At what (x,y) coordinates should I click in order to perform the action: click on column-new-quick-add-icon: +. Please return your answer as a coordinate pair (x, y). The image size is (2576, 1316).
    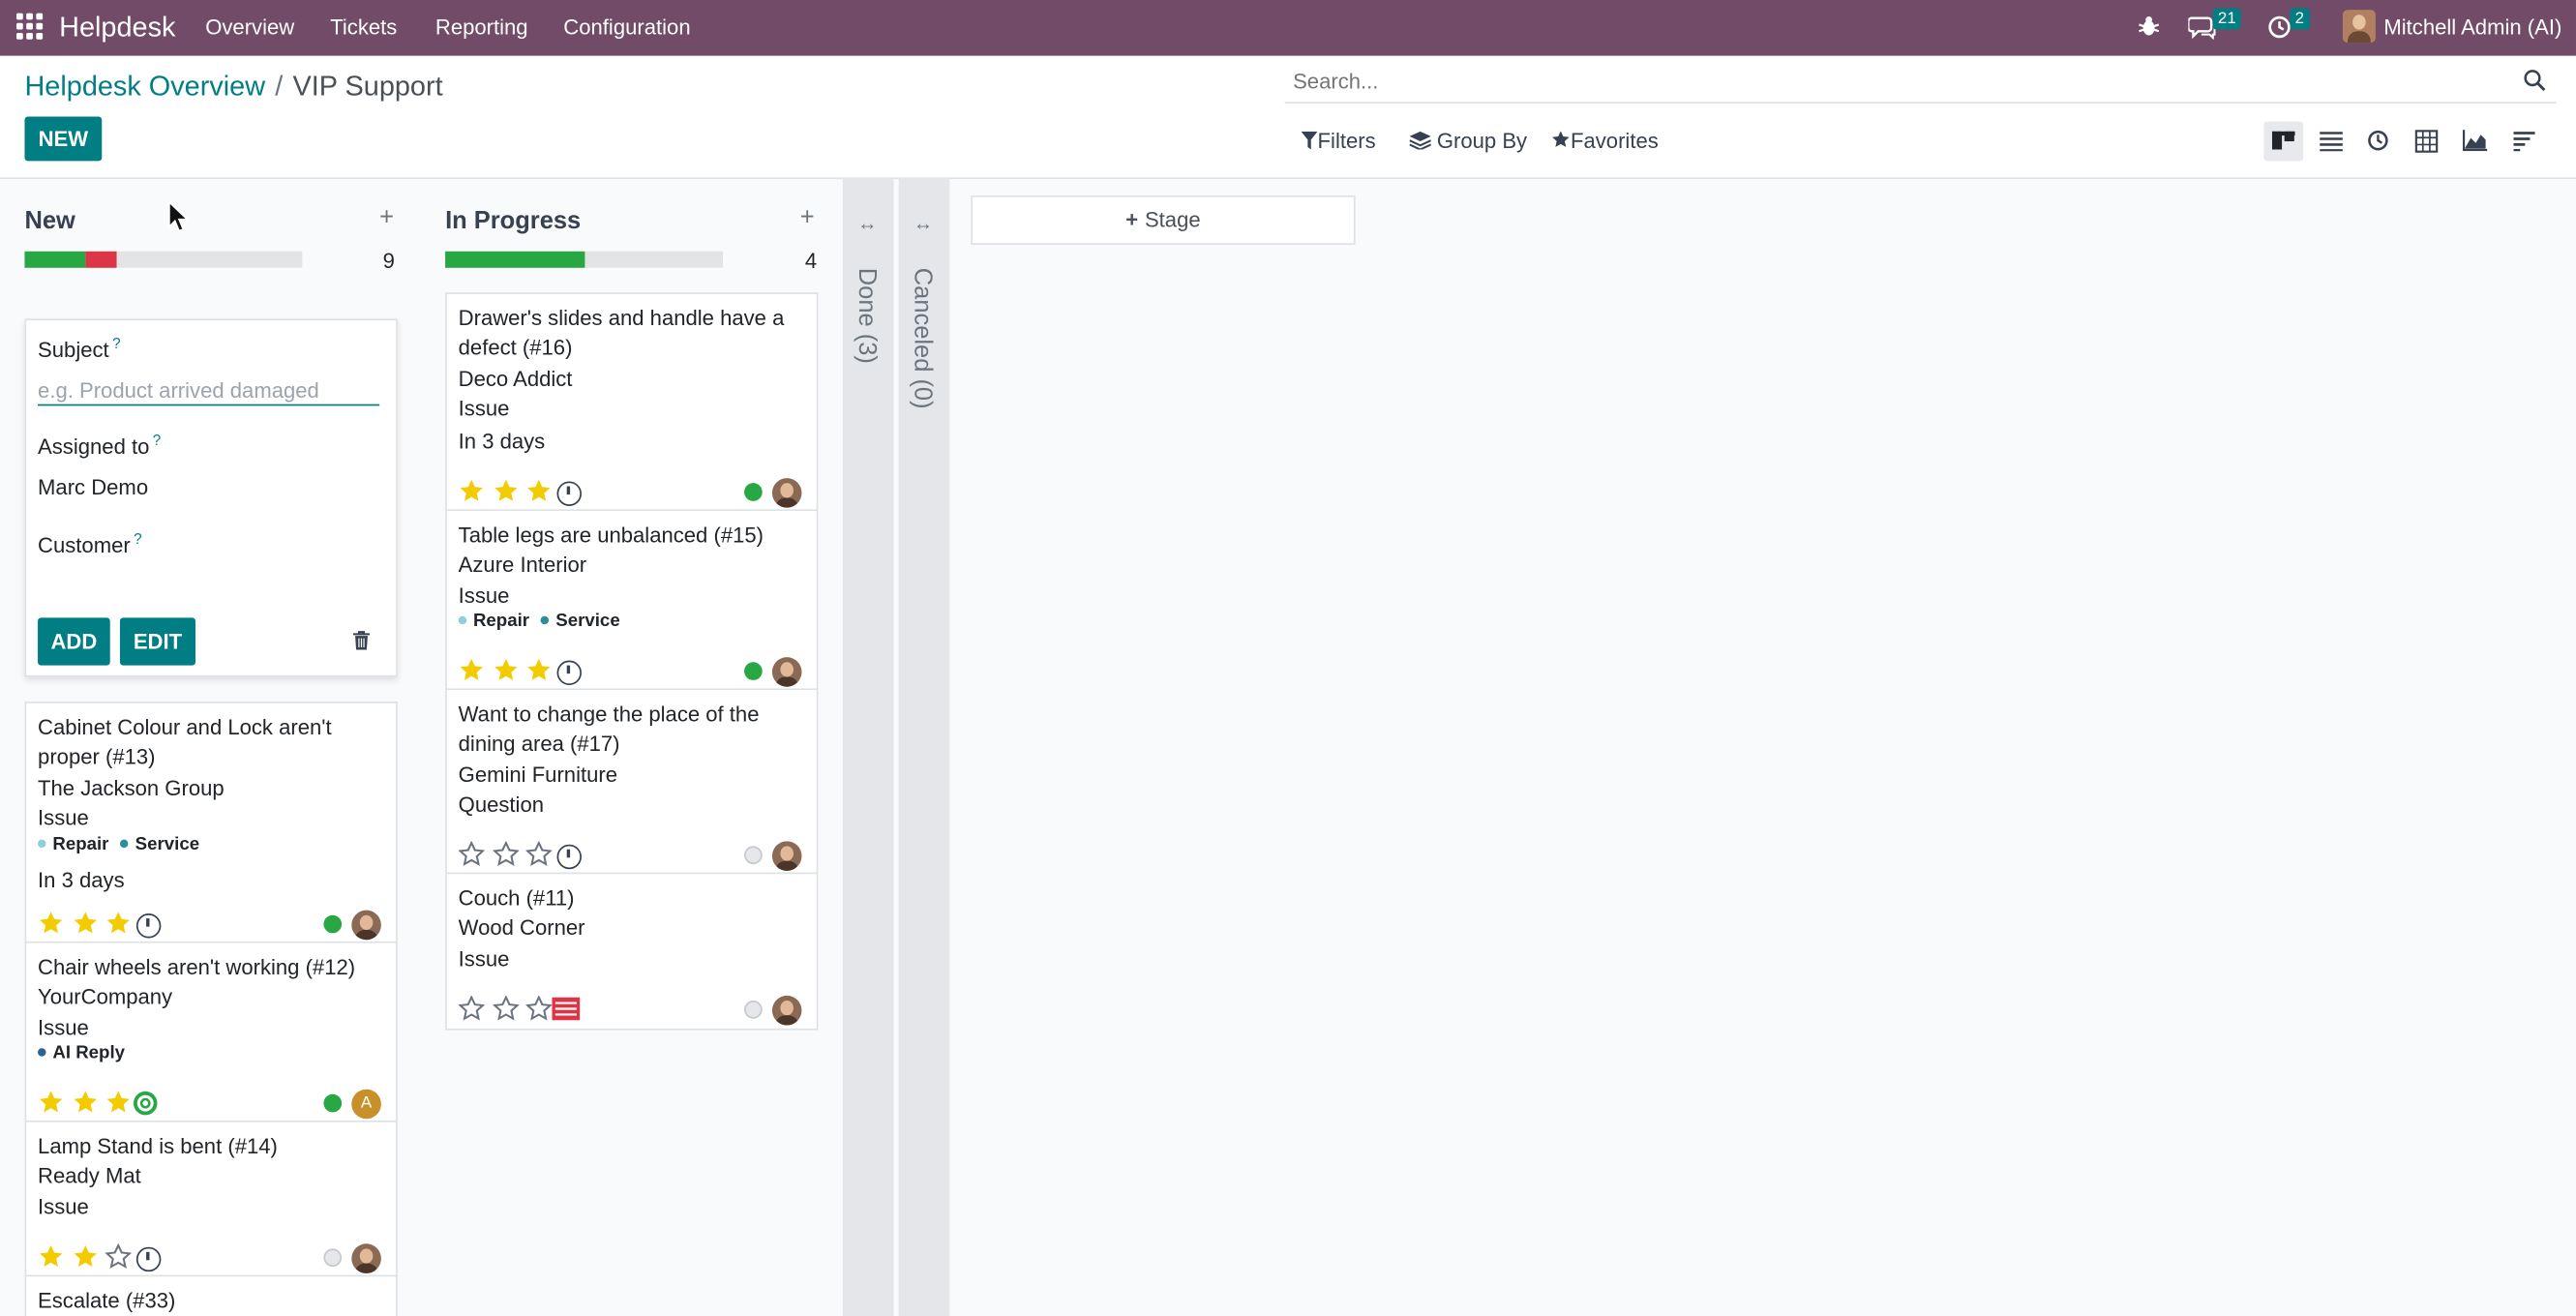
    Looking at the image, I should click on (386, 218).